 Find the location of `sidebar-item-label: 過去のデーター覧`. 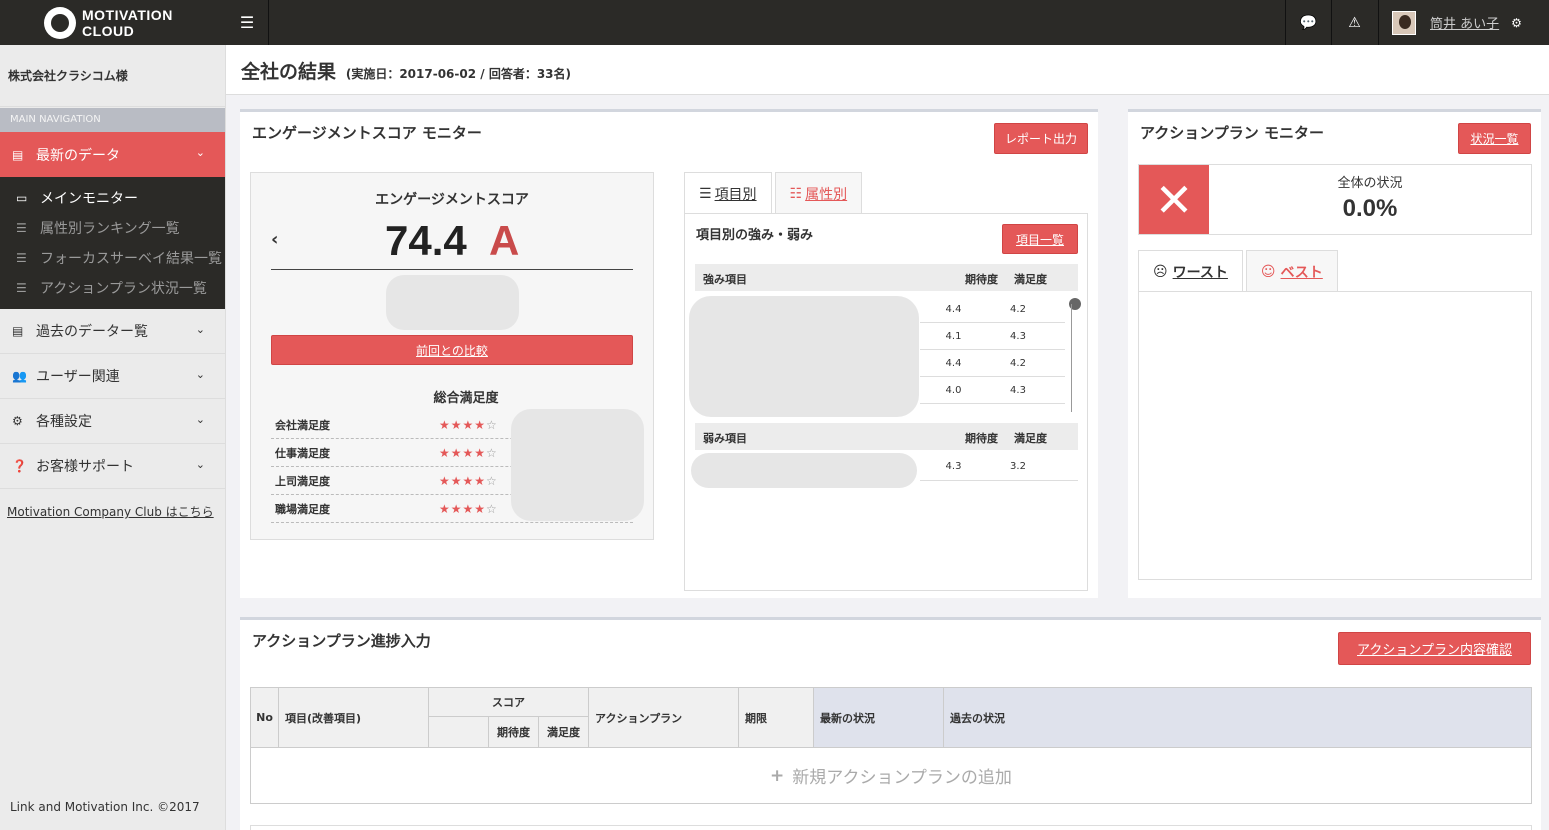

sidebar-item-label: 過去のデーター覧 is located at coordinates (92, 332).